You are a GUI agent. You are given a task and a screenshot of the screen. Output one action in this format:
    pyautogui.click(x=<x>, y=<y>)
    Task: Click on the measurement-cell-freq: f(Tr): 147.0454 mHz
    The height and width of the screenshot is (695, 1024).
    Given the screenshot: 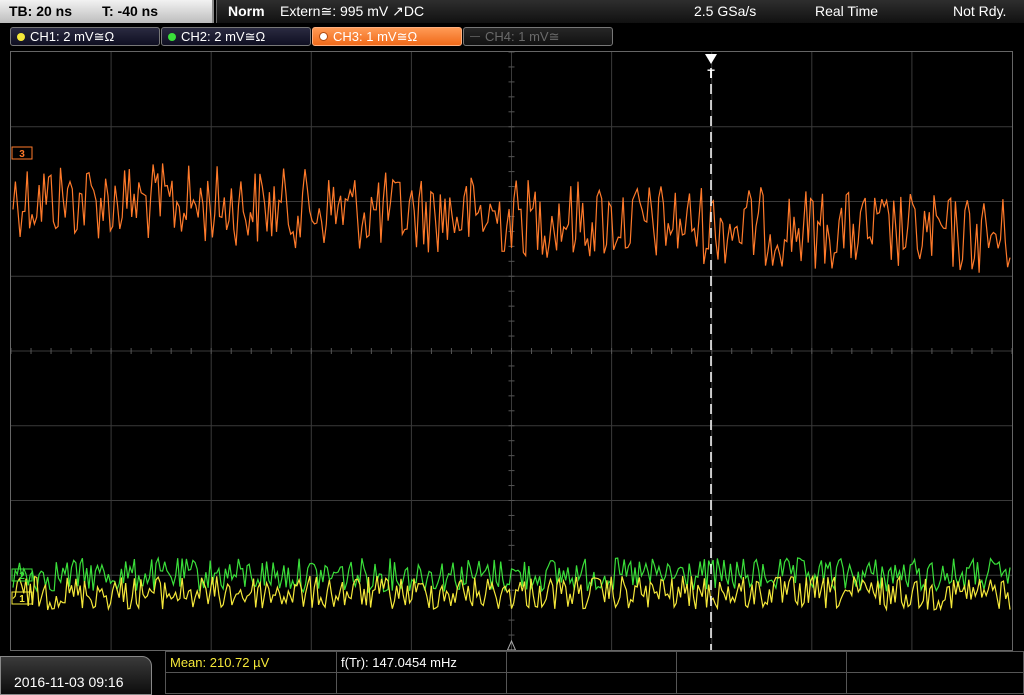 What is the action you would take?
    pyautogui.click(x=421, y=662)
    